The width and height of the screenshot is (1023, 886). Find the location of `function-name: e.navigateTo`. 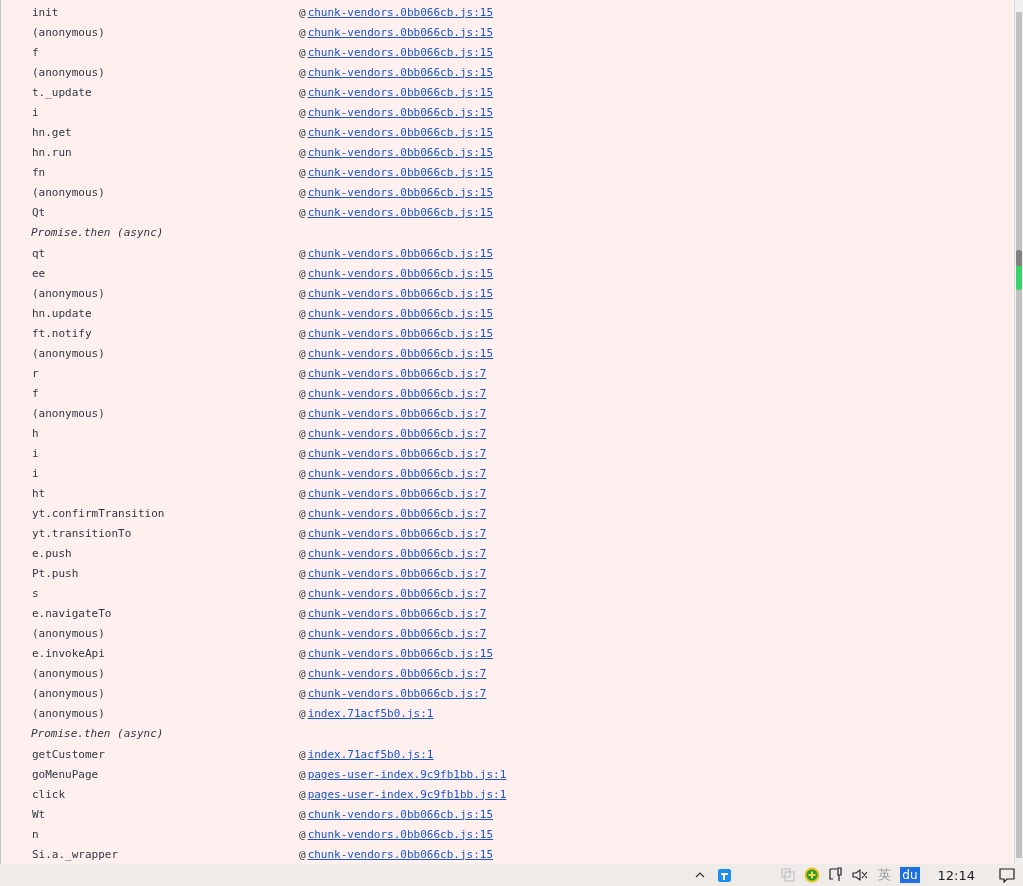

function-name: e.navigateTo is located at coordinates (72, 613).